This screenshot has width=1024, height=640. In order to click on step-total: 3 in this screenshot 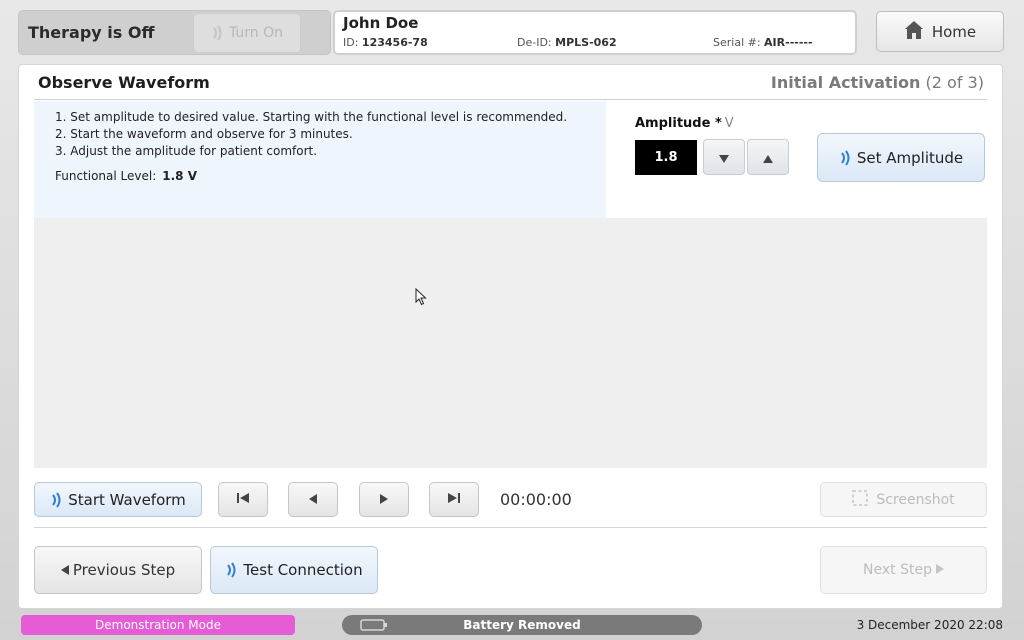, I will do `click(972, 82)`.